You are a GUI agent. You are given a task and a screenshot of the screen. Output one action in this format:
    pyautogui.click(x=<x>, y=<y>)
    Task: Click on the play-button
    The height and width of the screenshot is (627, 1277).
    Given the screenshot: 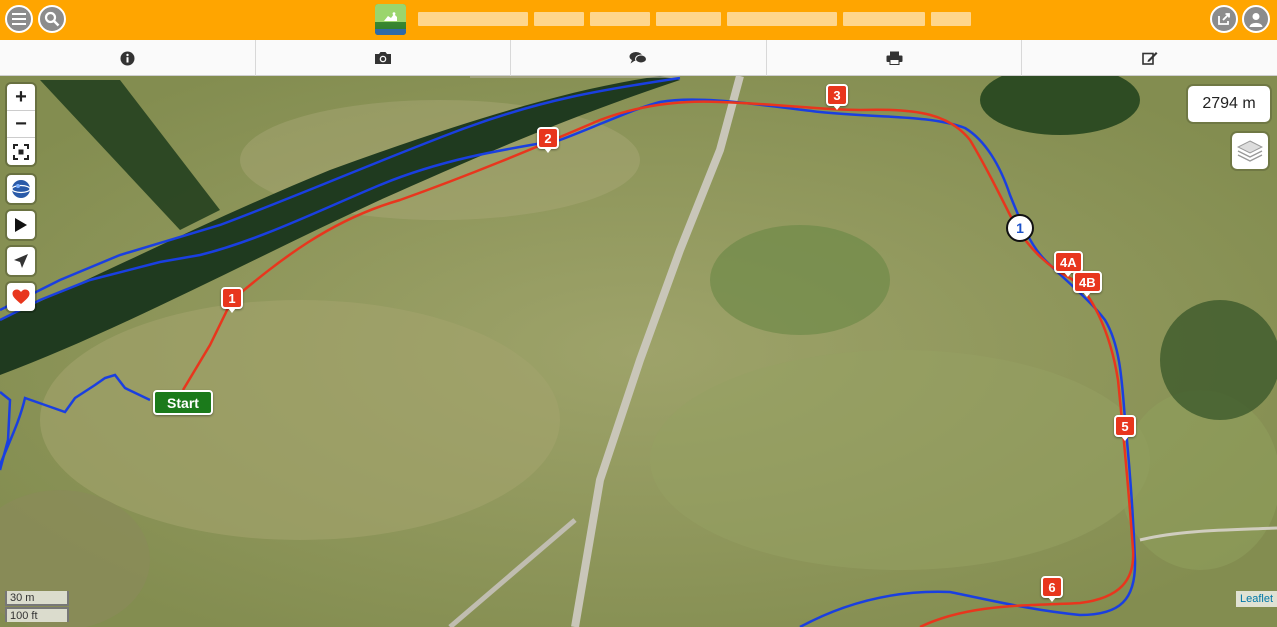 What is the action you would take?
    pyautogui.click(x=21, y=225)
    